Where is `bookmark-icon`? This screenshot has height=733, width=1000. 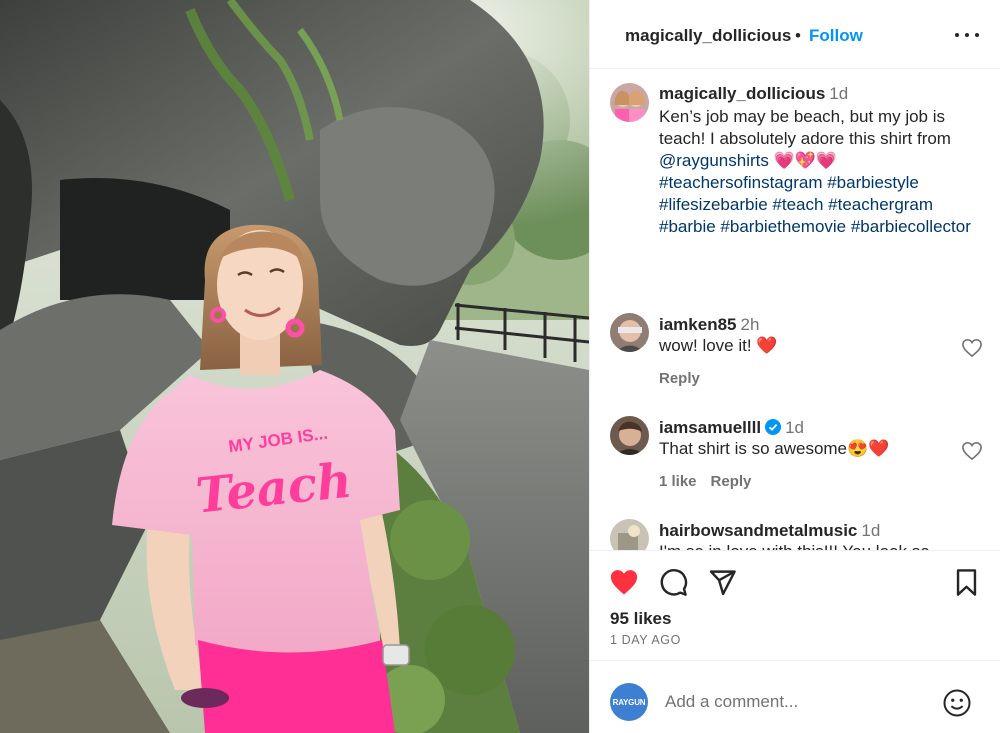
bookmark-icon is located at coordinates (967, 583).